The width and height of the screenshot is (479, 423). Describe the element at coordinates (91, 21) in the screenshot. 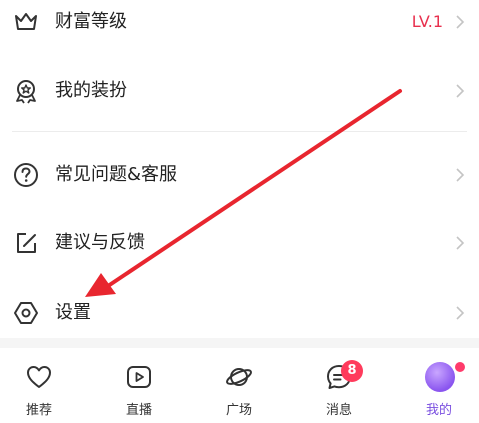

I see `menu-item-label: 财富等级` at that location.